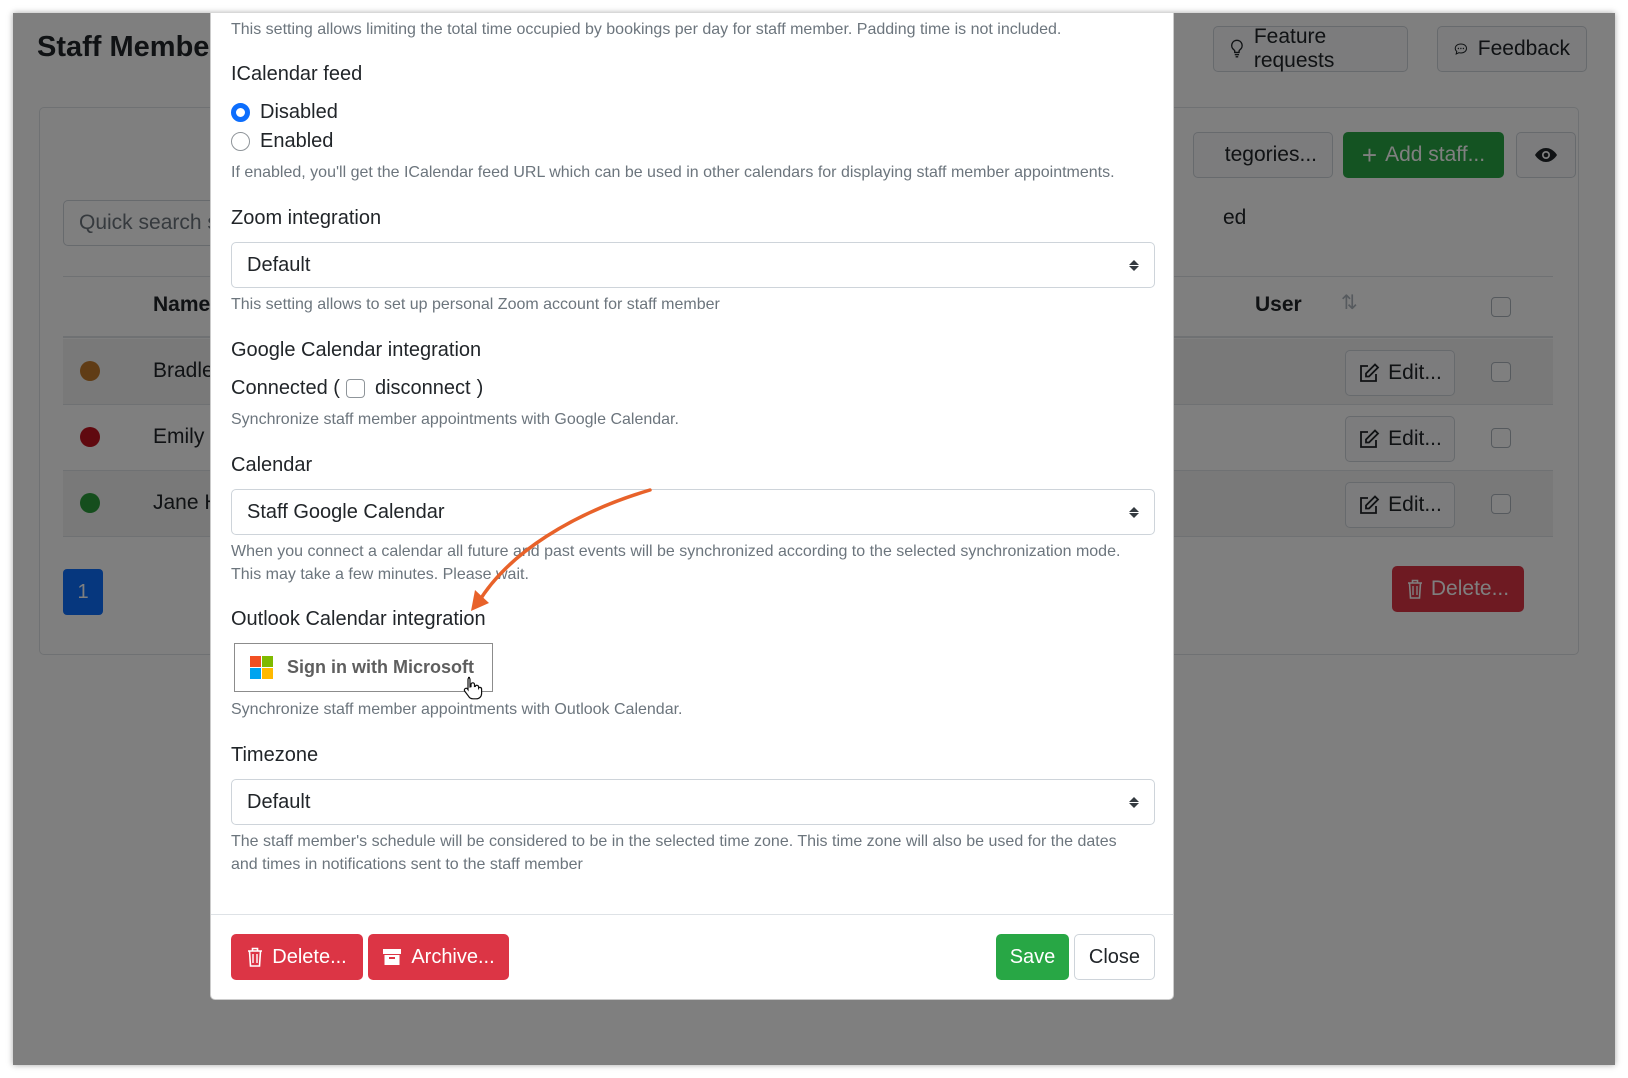 The height and width of the screenshot is (1078, 1628). Describe the element at coordinates (473, 688) in the screenshot. I see `hand-cursor-icon` at that location.